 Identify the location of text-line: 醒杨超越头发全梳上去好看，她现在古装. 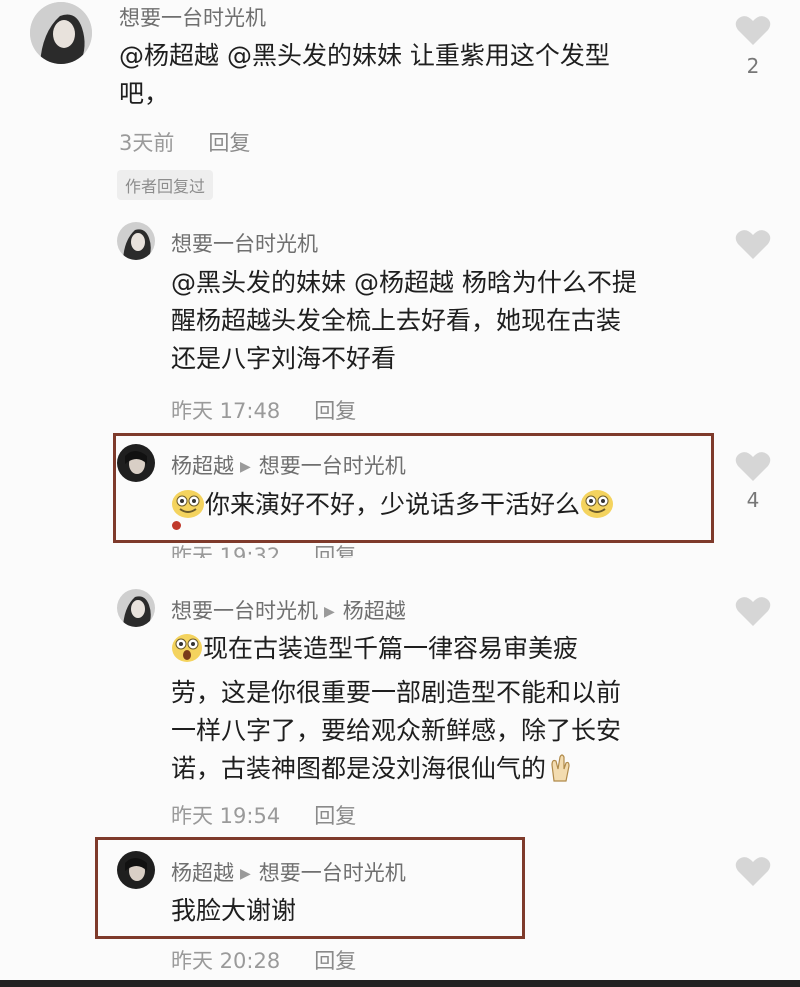
(396, 320).